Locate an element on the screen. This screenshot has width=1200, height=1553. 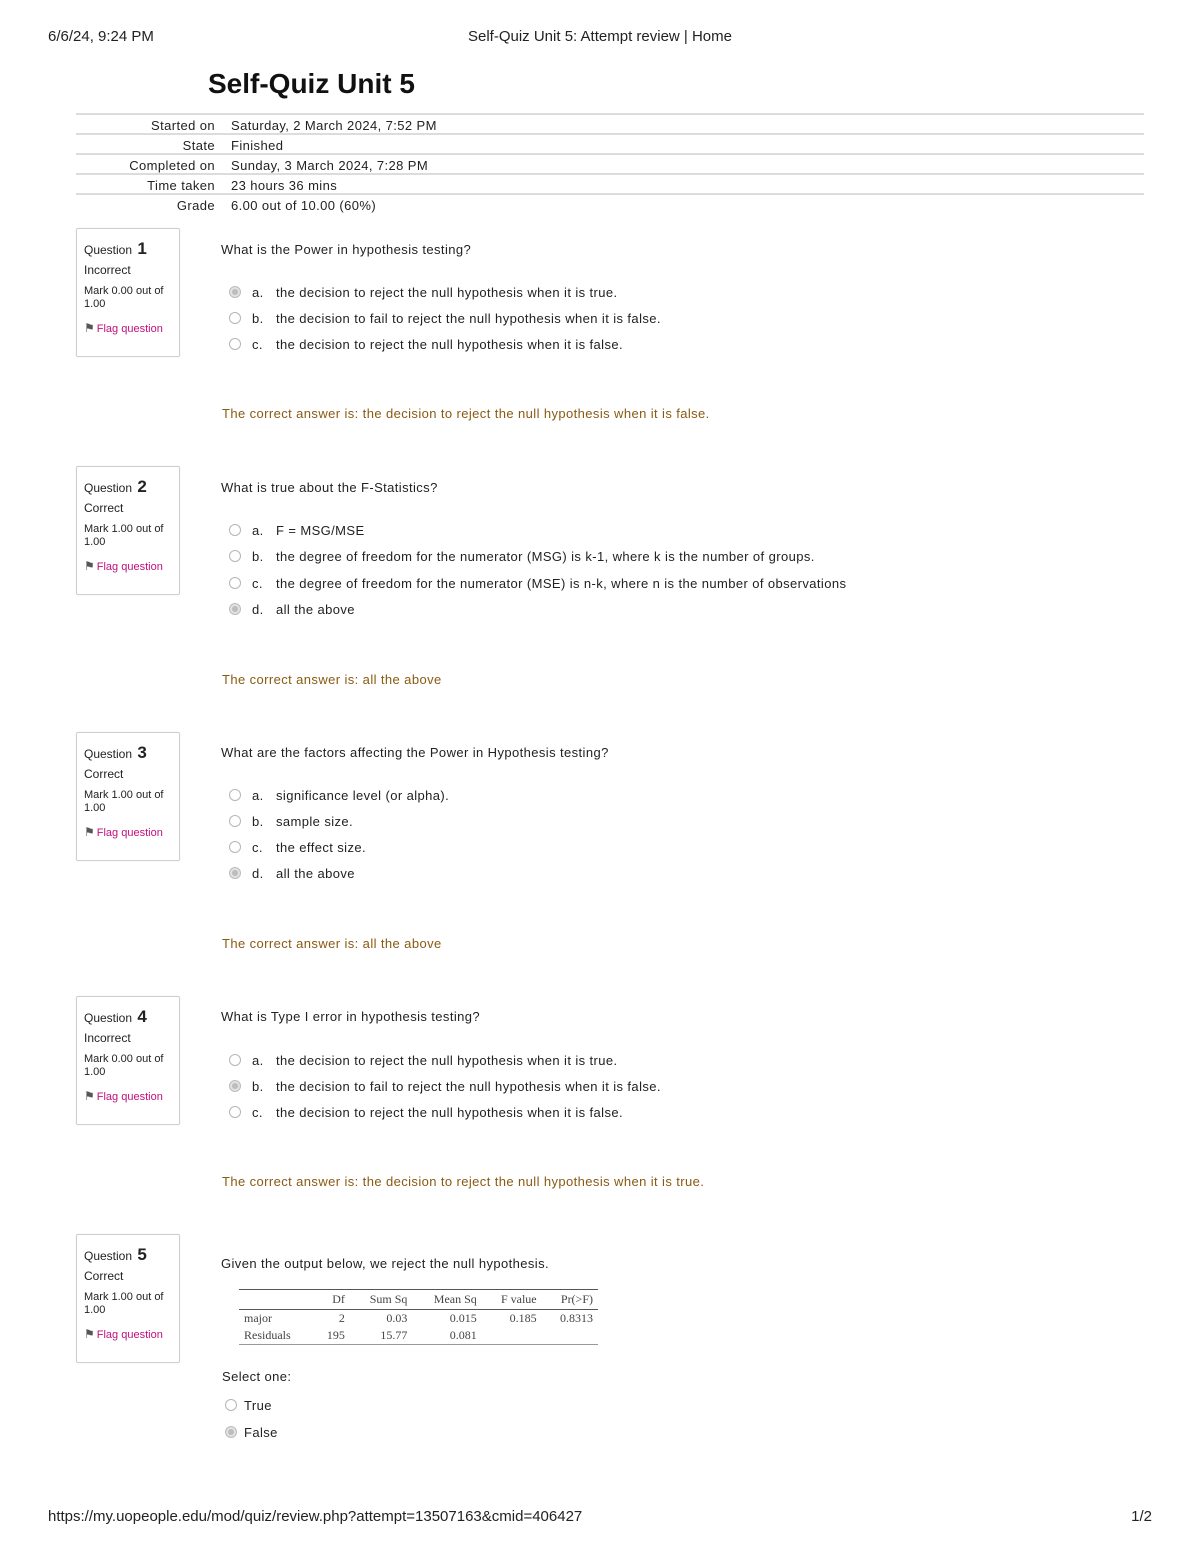
summary-label: Completed on is located at coordinates (172, 165).